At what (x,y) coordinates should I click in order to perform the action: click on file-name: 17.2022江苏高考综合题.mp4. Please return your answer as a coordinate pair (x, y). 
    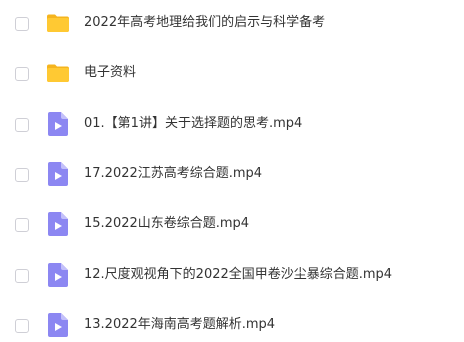
    Looking at the image, I should click on (173, 174).